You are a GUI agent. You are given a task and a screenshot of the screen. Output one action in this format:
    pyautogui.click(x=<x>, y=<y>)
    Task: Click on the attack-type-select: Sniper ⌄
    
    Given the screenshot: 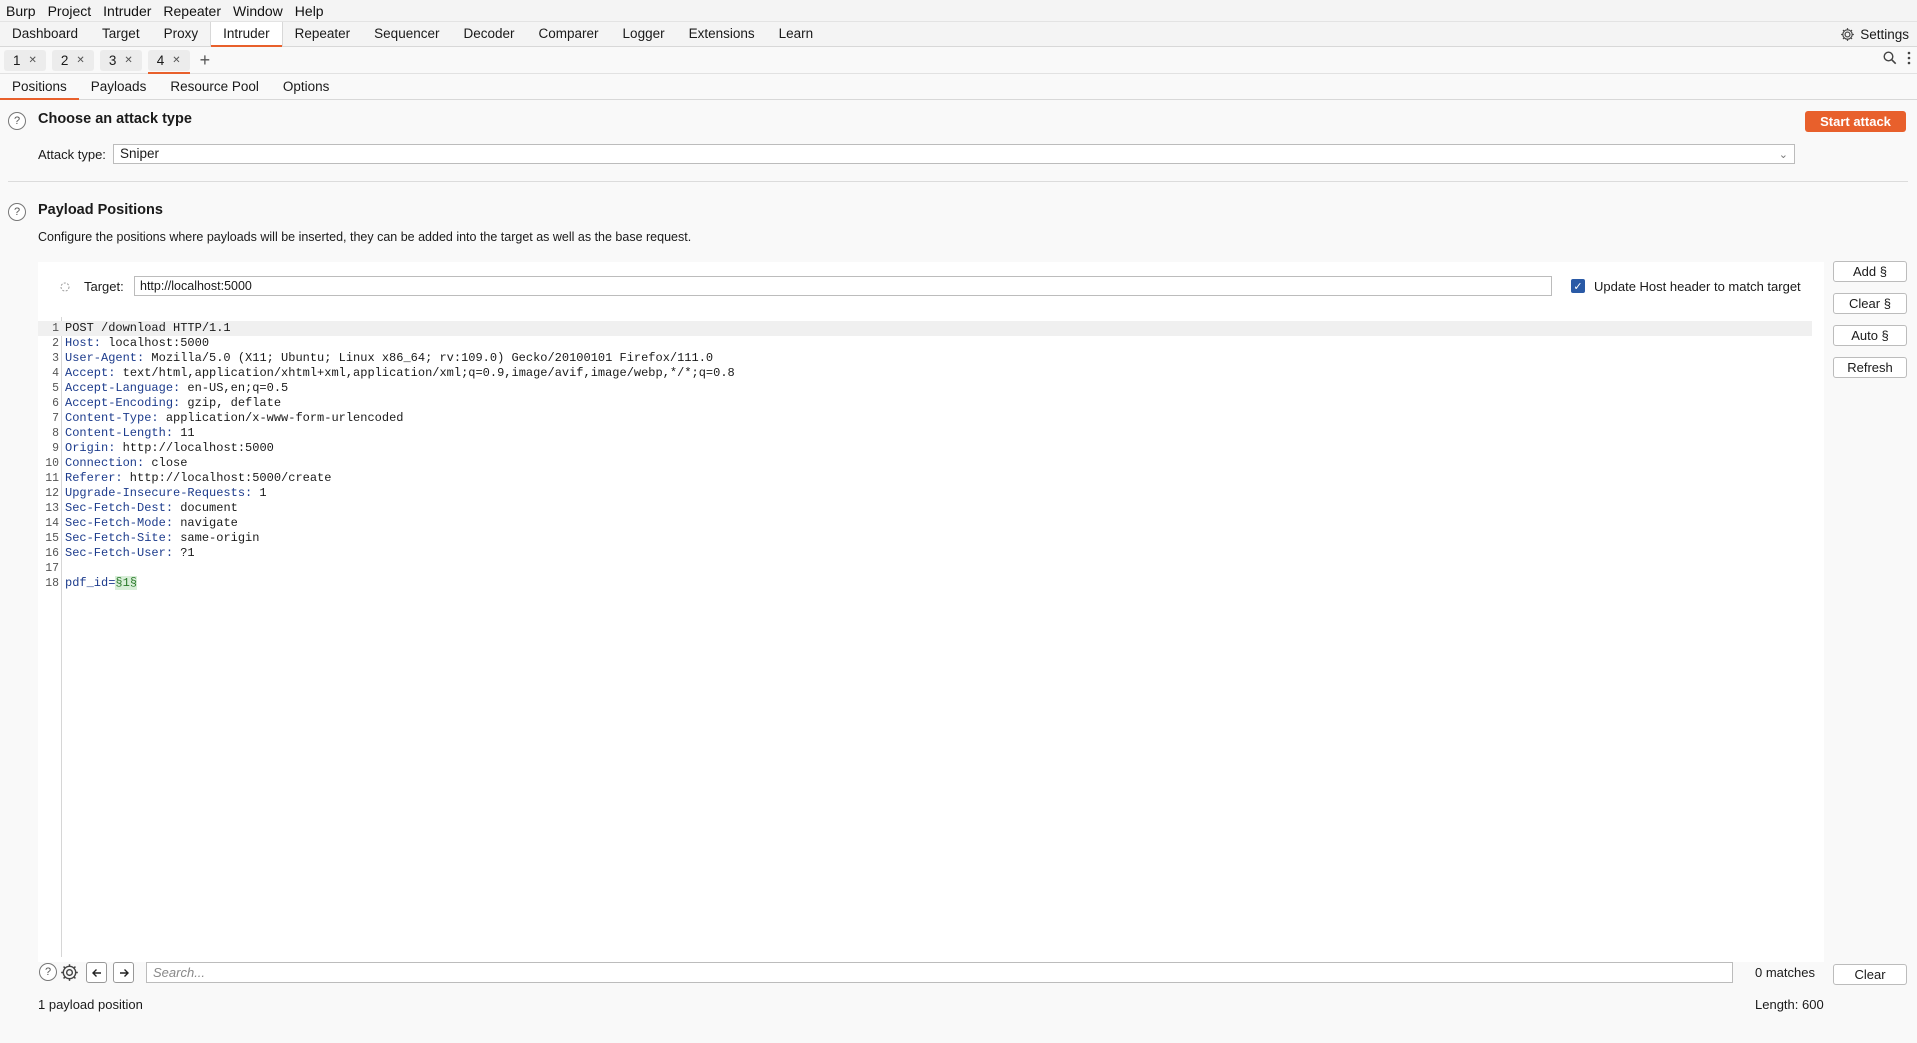 What is the action you would take?
    pyautogui.click(x=954, y=154)
    